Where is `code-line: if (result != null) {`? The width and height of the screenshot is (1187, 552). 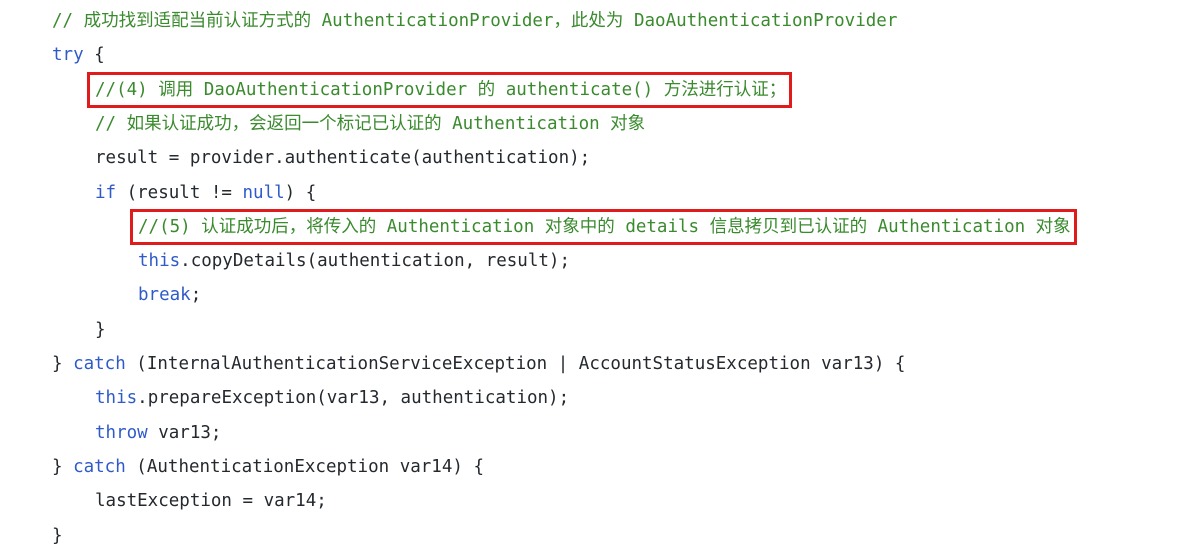 code-line: if (result != null) { is located at coordinates (205, 193).